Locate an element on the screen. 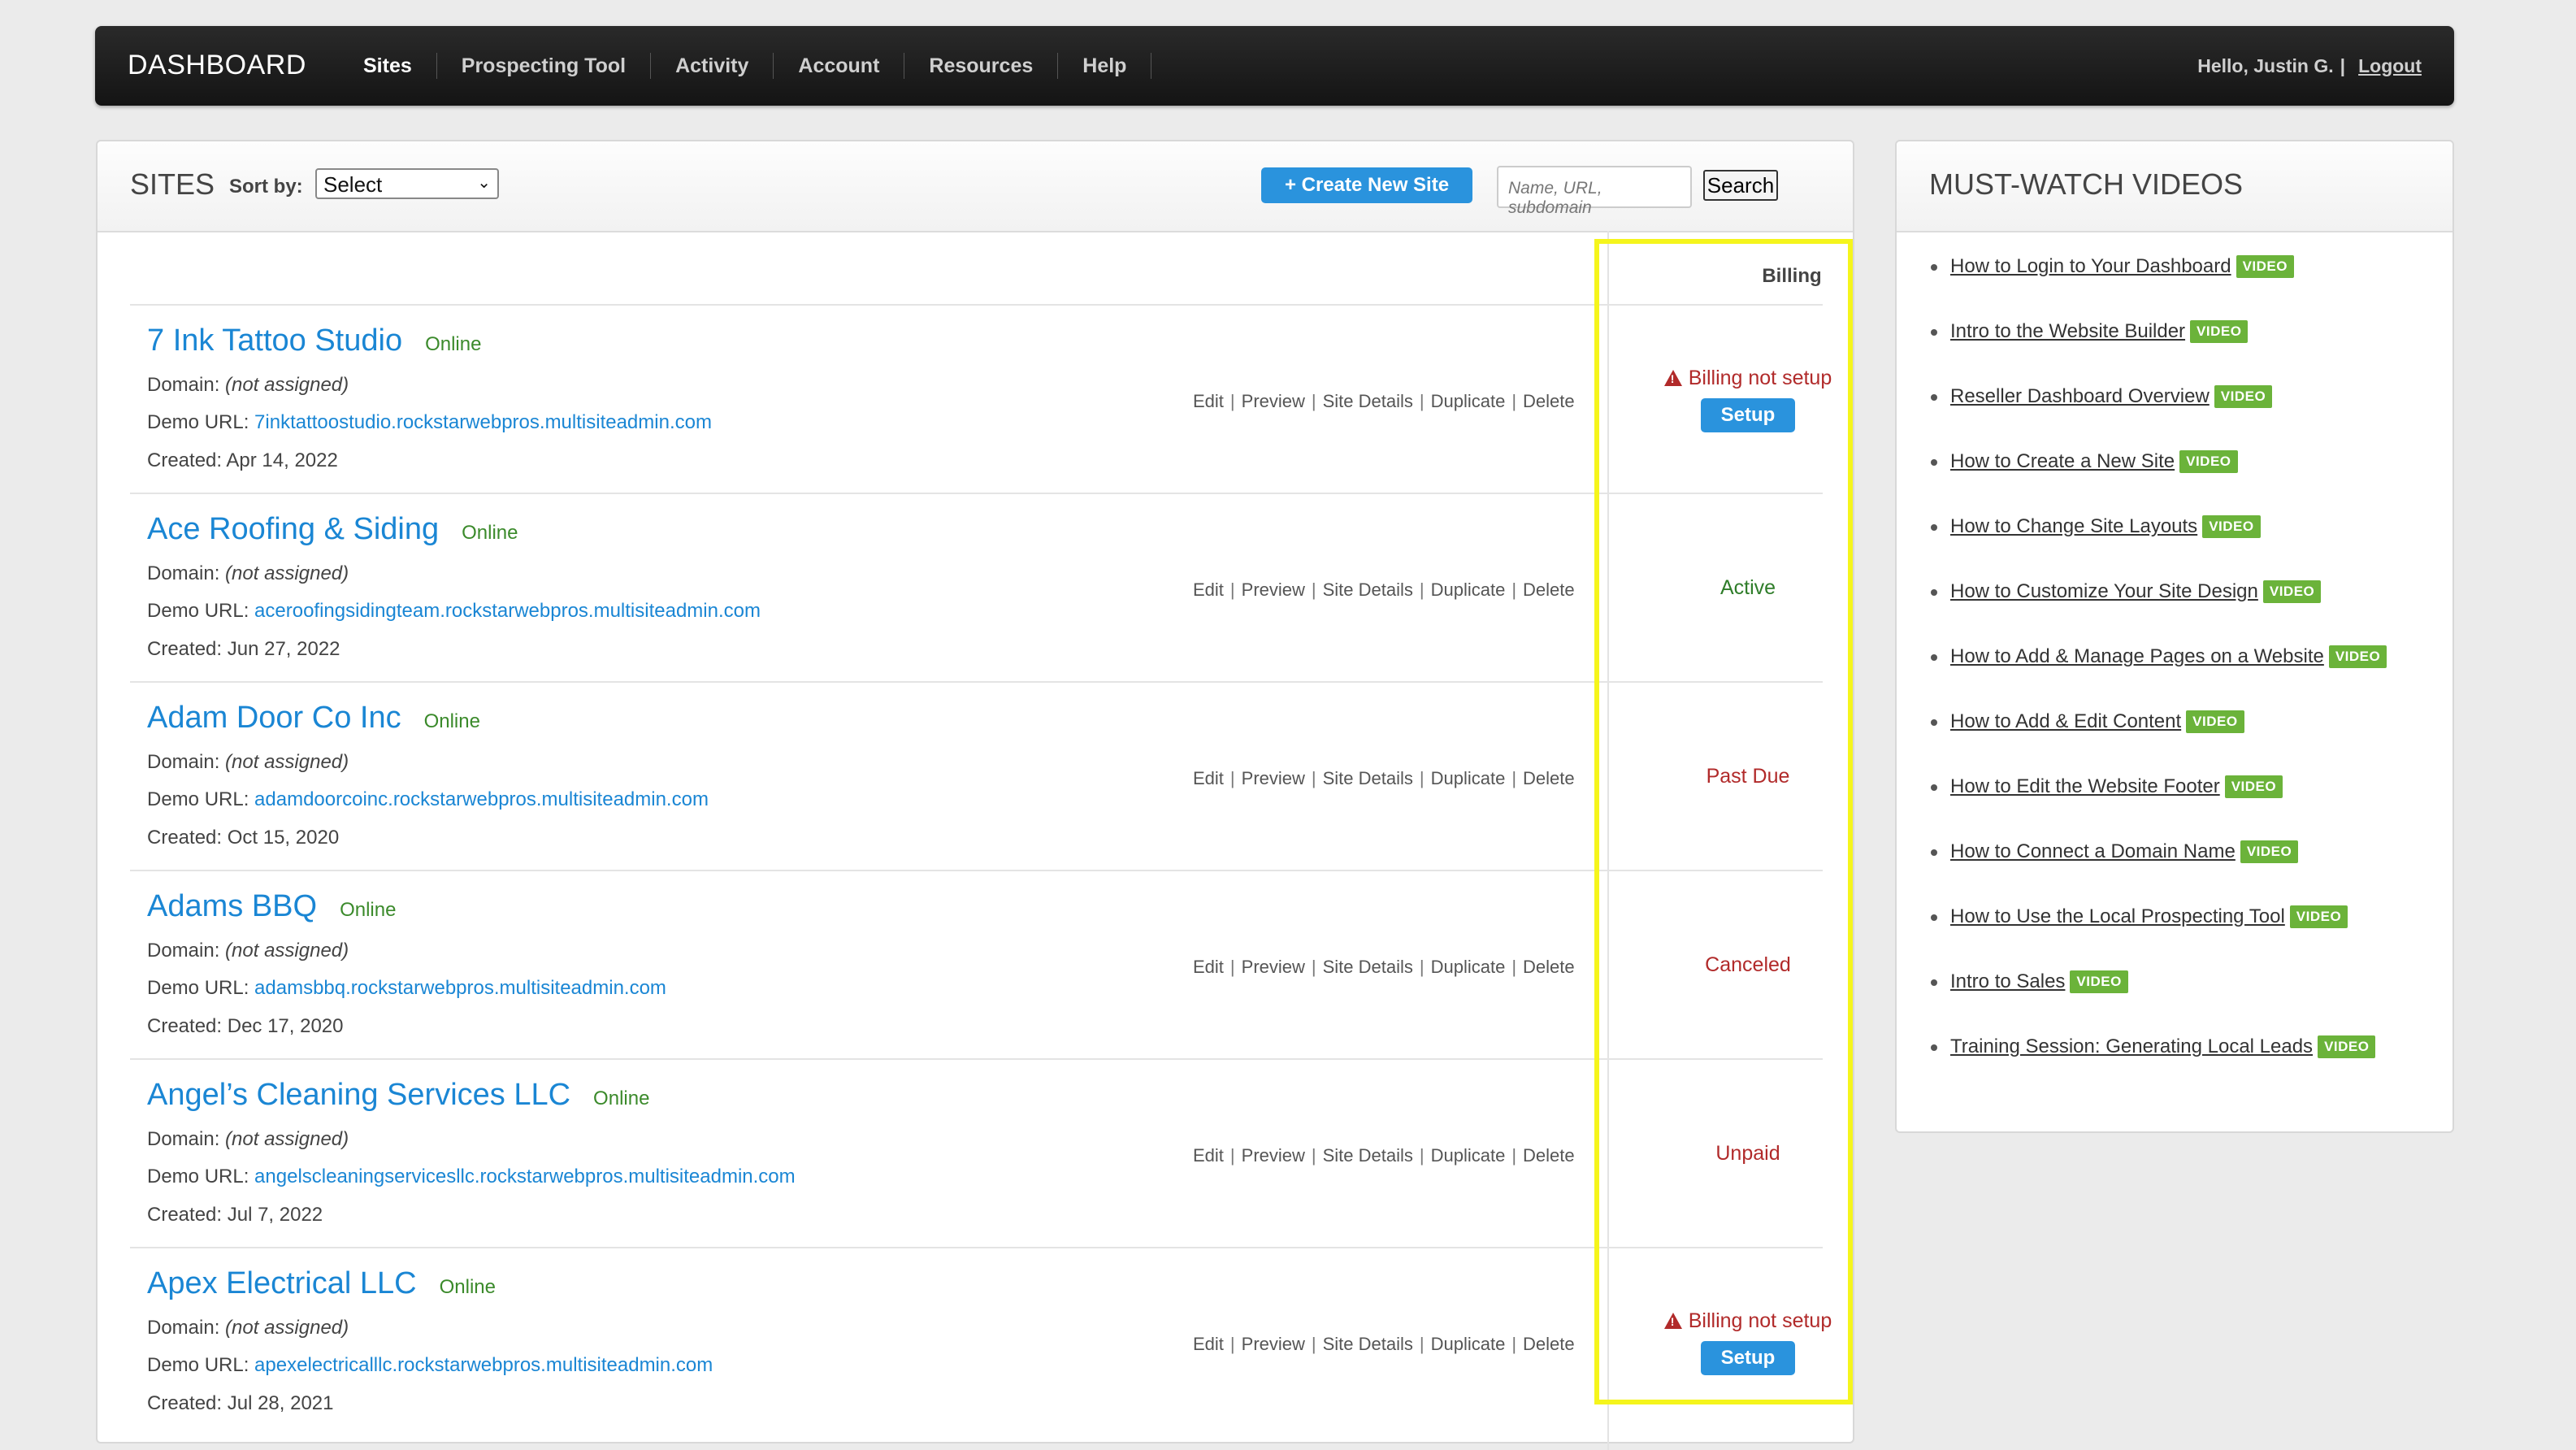  site-created: Created: Jul 7, 2022 is located at coordinates (235, 1215).